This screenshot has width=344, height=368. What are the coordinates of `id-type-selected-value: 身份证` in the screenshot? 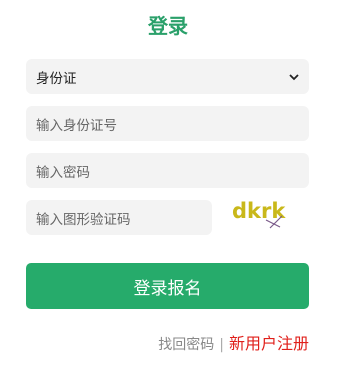 It's located at (56, 78).